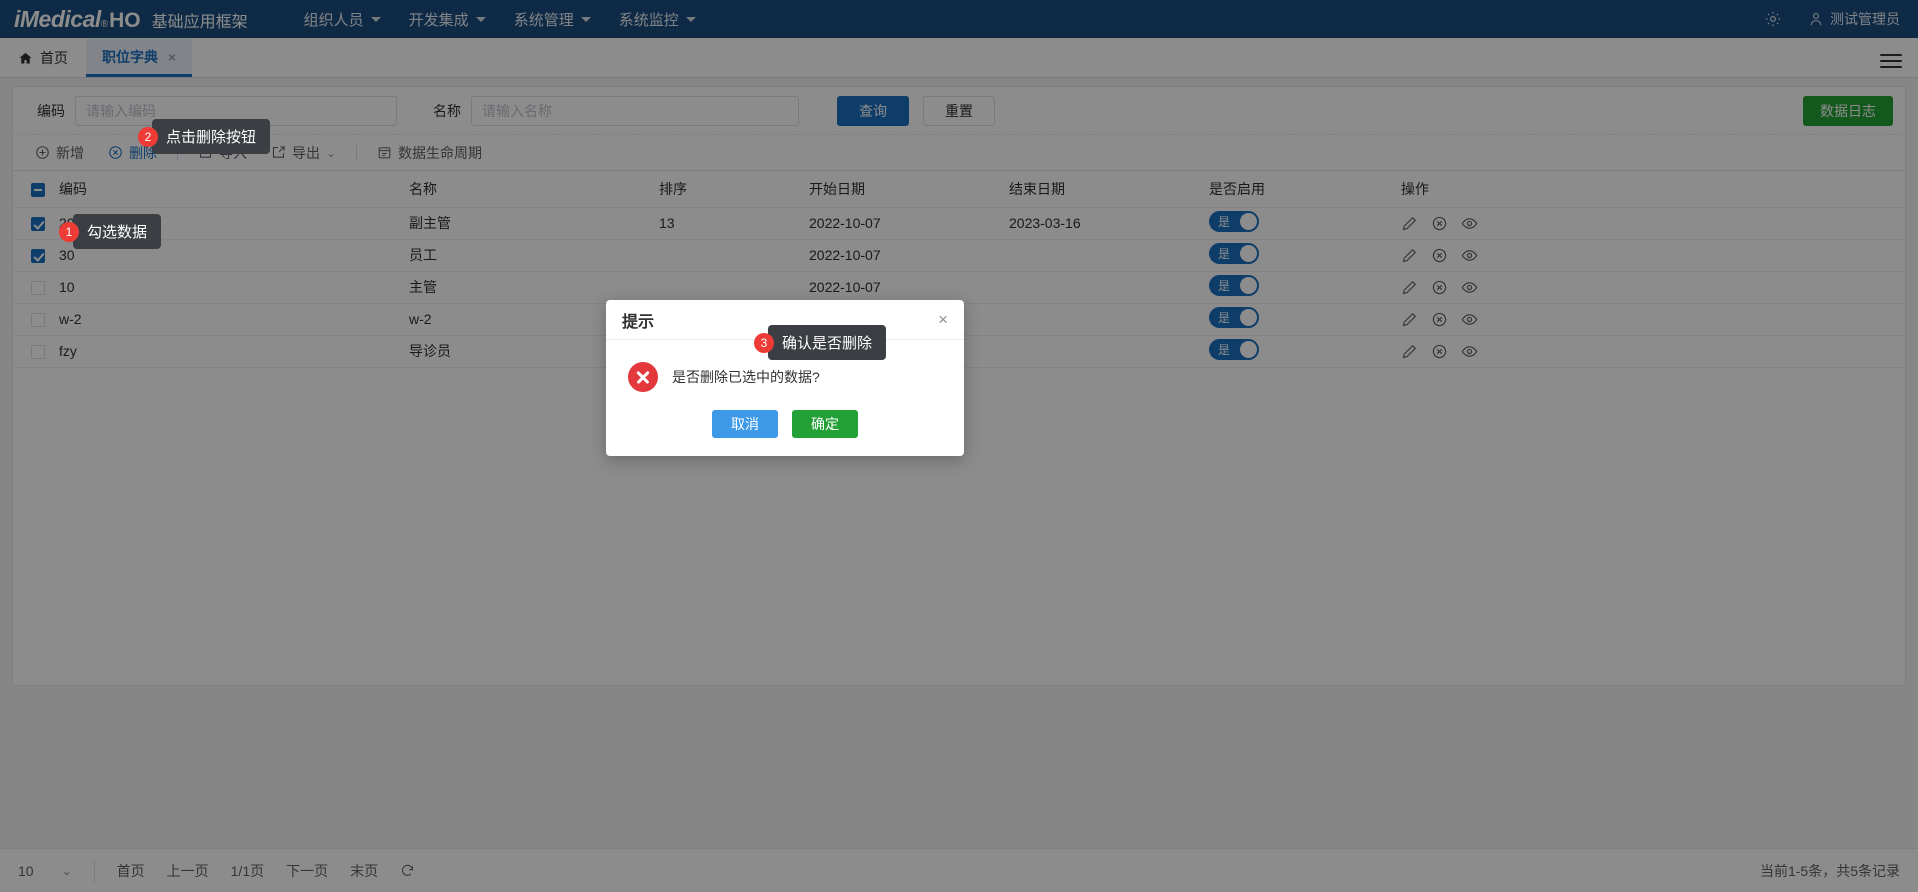 The image size is (1918, 892). I want to click on dialog-footer: 取消 确定, so click(785, 433).